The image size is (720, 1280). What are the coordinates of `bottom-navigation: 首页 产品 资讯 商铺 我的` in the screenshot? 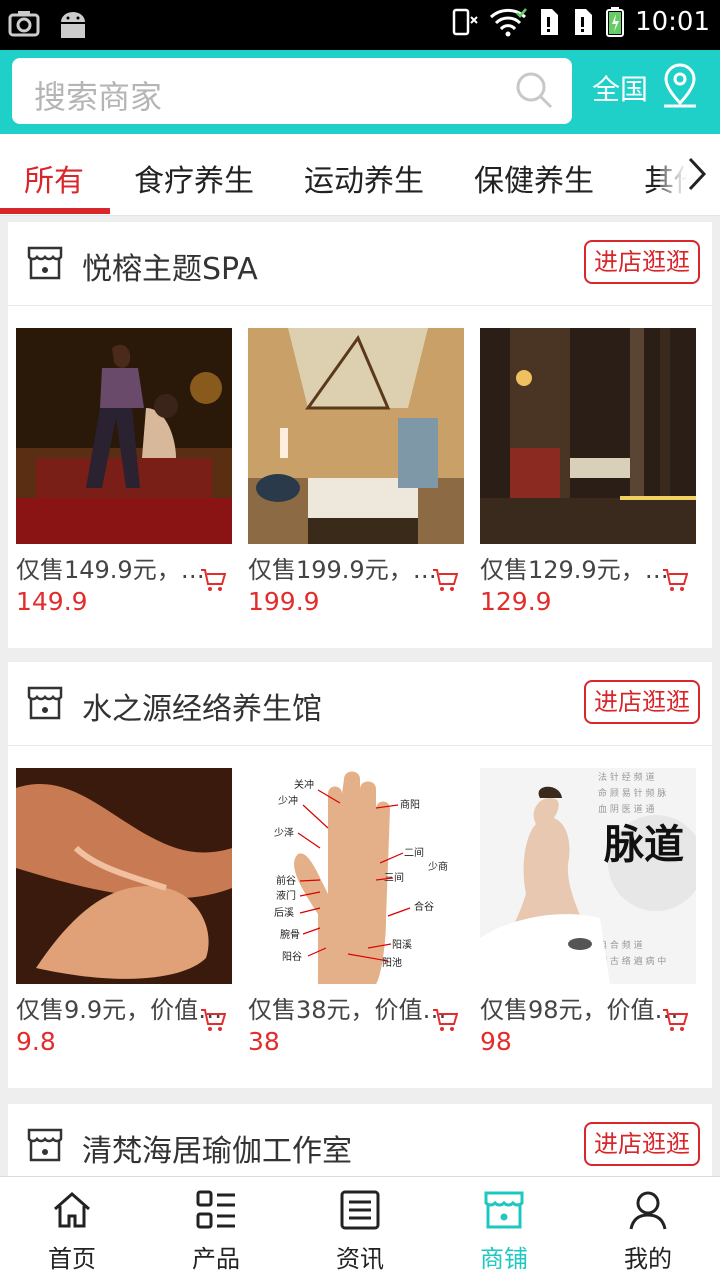 It's located at (360, 1228).